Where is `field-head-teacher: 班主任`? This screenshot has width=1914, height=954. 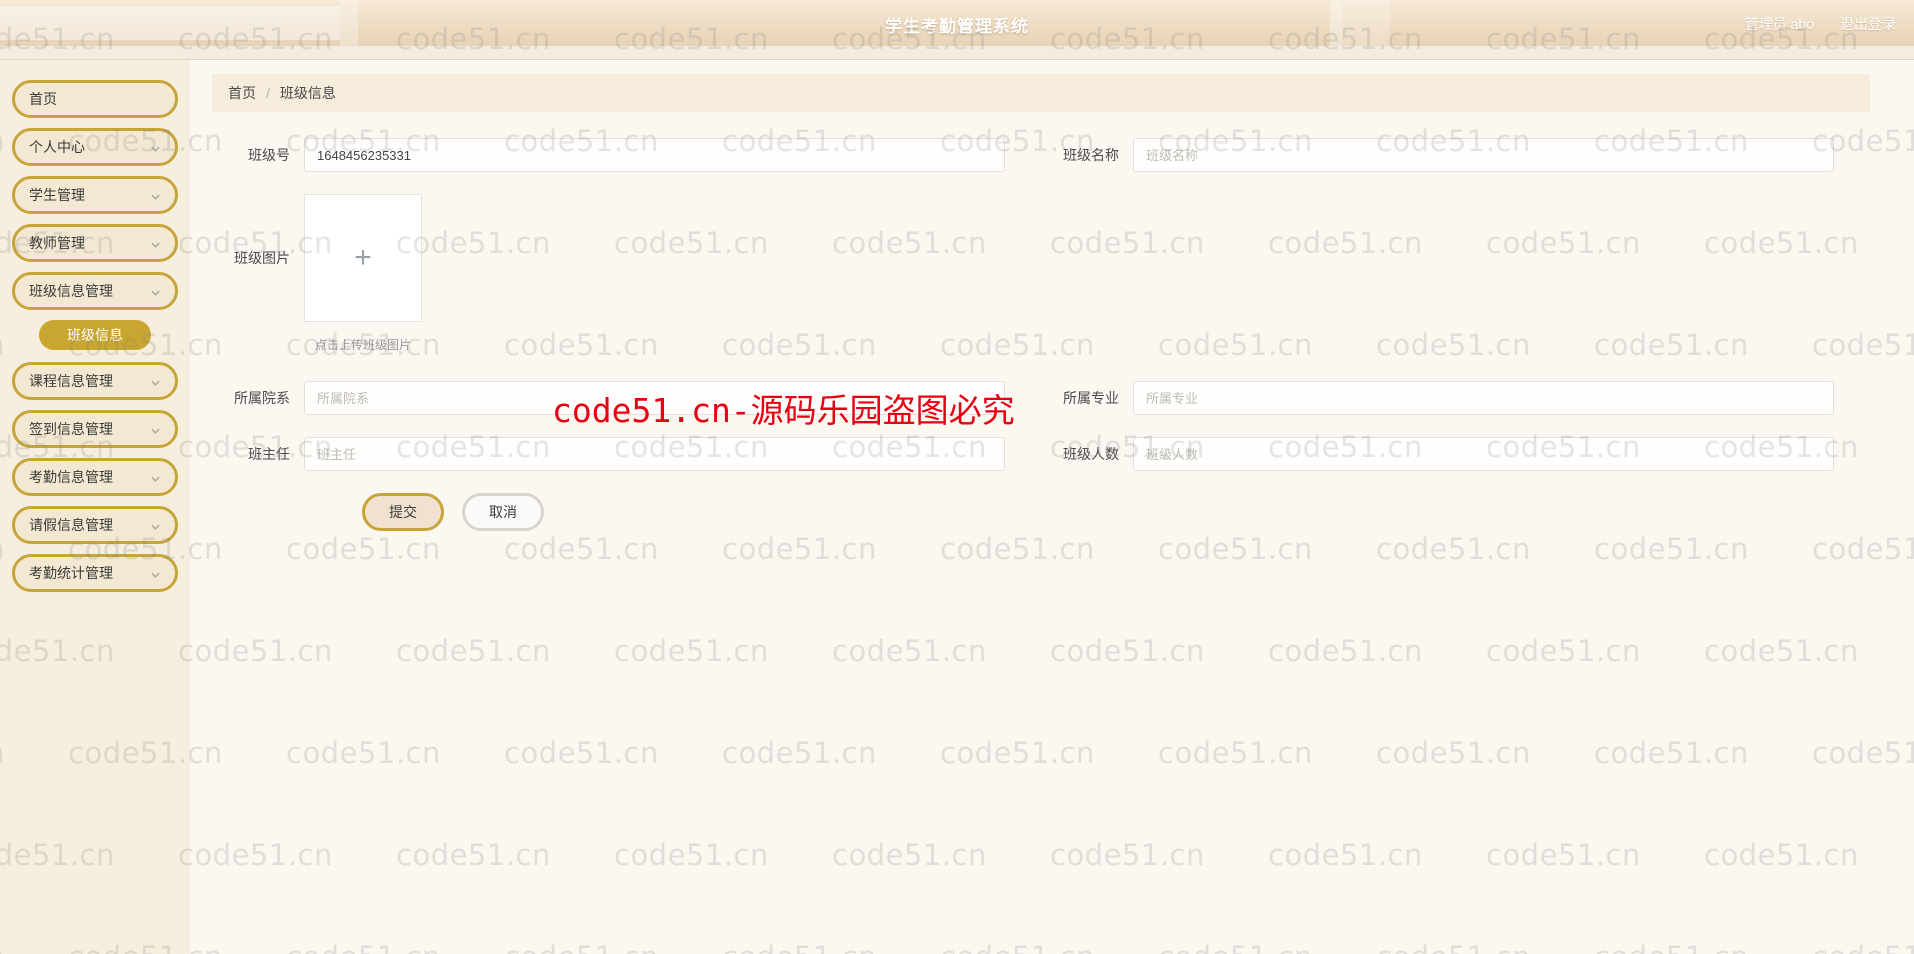 field-head-teacher: 班主任 is located at coordinates (626, 454).